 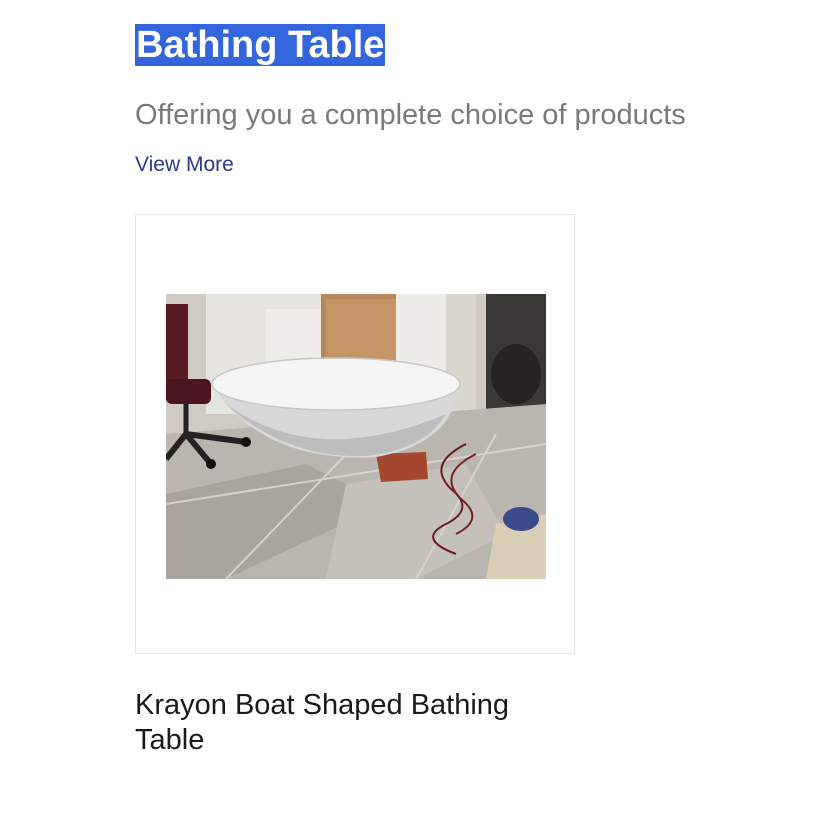 I want to click on section-title: Bathing Table, so click(x=260, y=45).